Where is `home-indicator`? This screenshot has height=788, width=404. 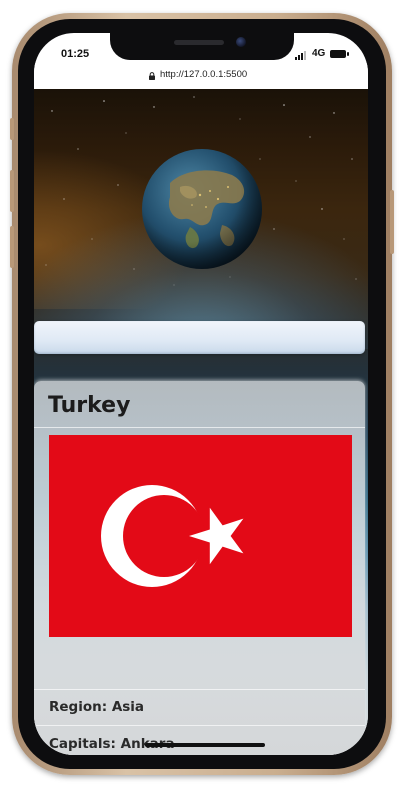 home-indicator is located at coordinates (205, 745).